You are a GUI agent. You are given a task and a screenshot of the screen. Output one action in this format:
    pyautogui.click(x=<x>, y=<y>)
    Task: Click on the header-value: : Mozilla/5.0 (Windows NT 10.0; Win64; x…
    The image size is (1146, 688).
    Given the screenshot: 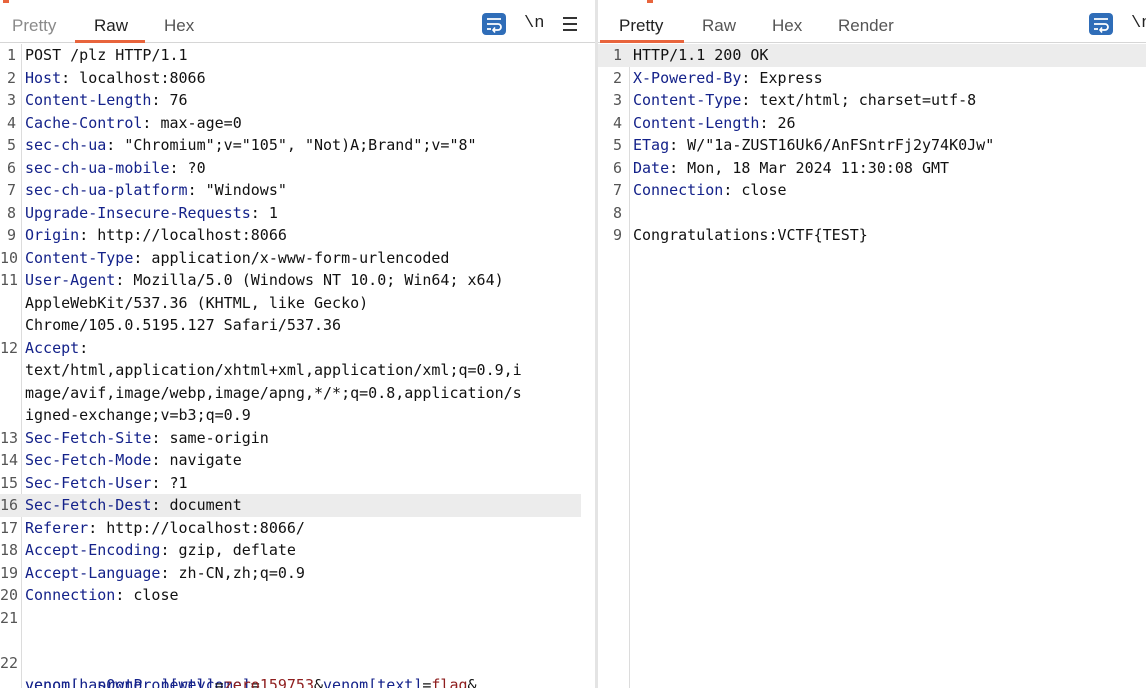 What is the action you would take?
    pyautogui.click(x=309, y=280)
    